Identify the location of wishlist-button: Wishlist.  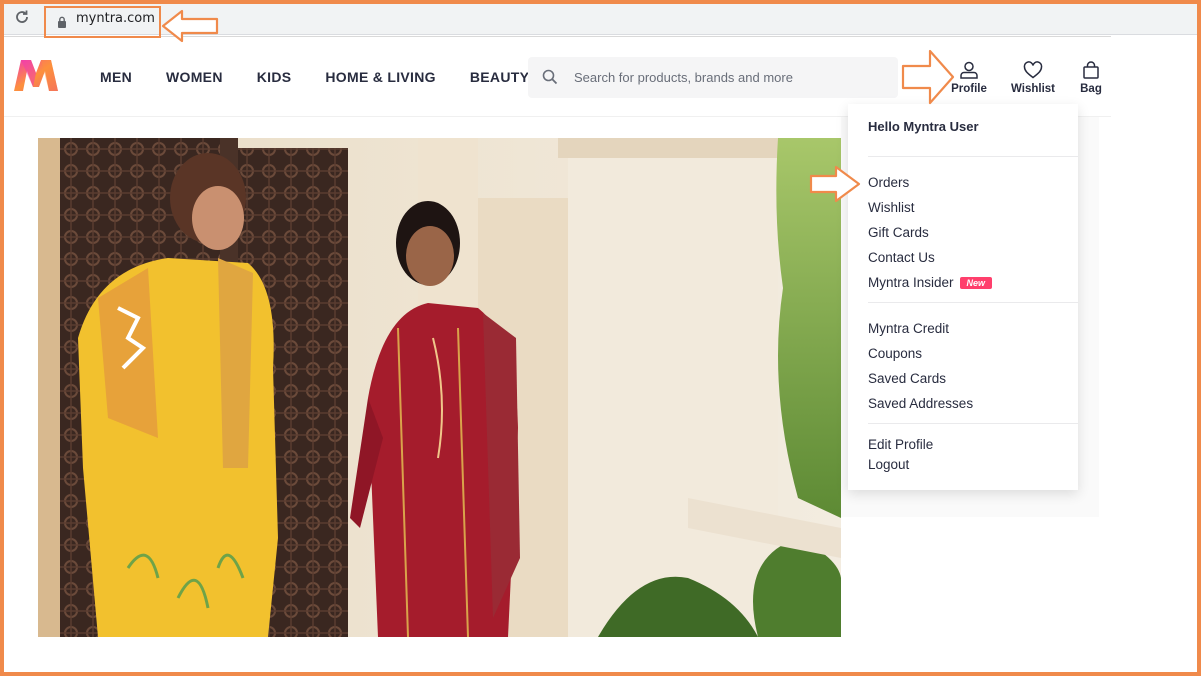
(1033, 78).